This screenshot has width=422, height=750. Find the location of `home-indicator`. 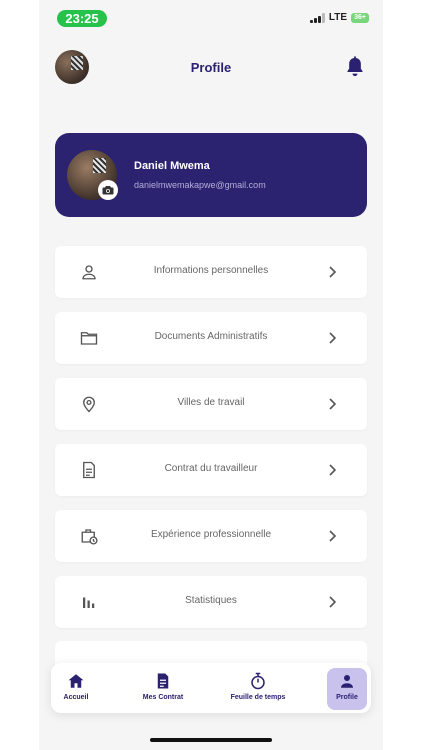

home-indicator is located at coordinates (211, 740).